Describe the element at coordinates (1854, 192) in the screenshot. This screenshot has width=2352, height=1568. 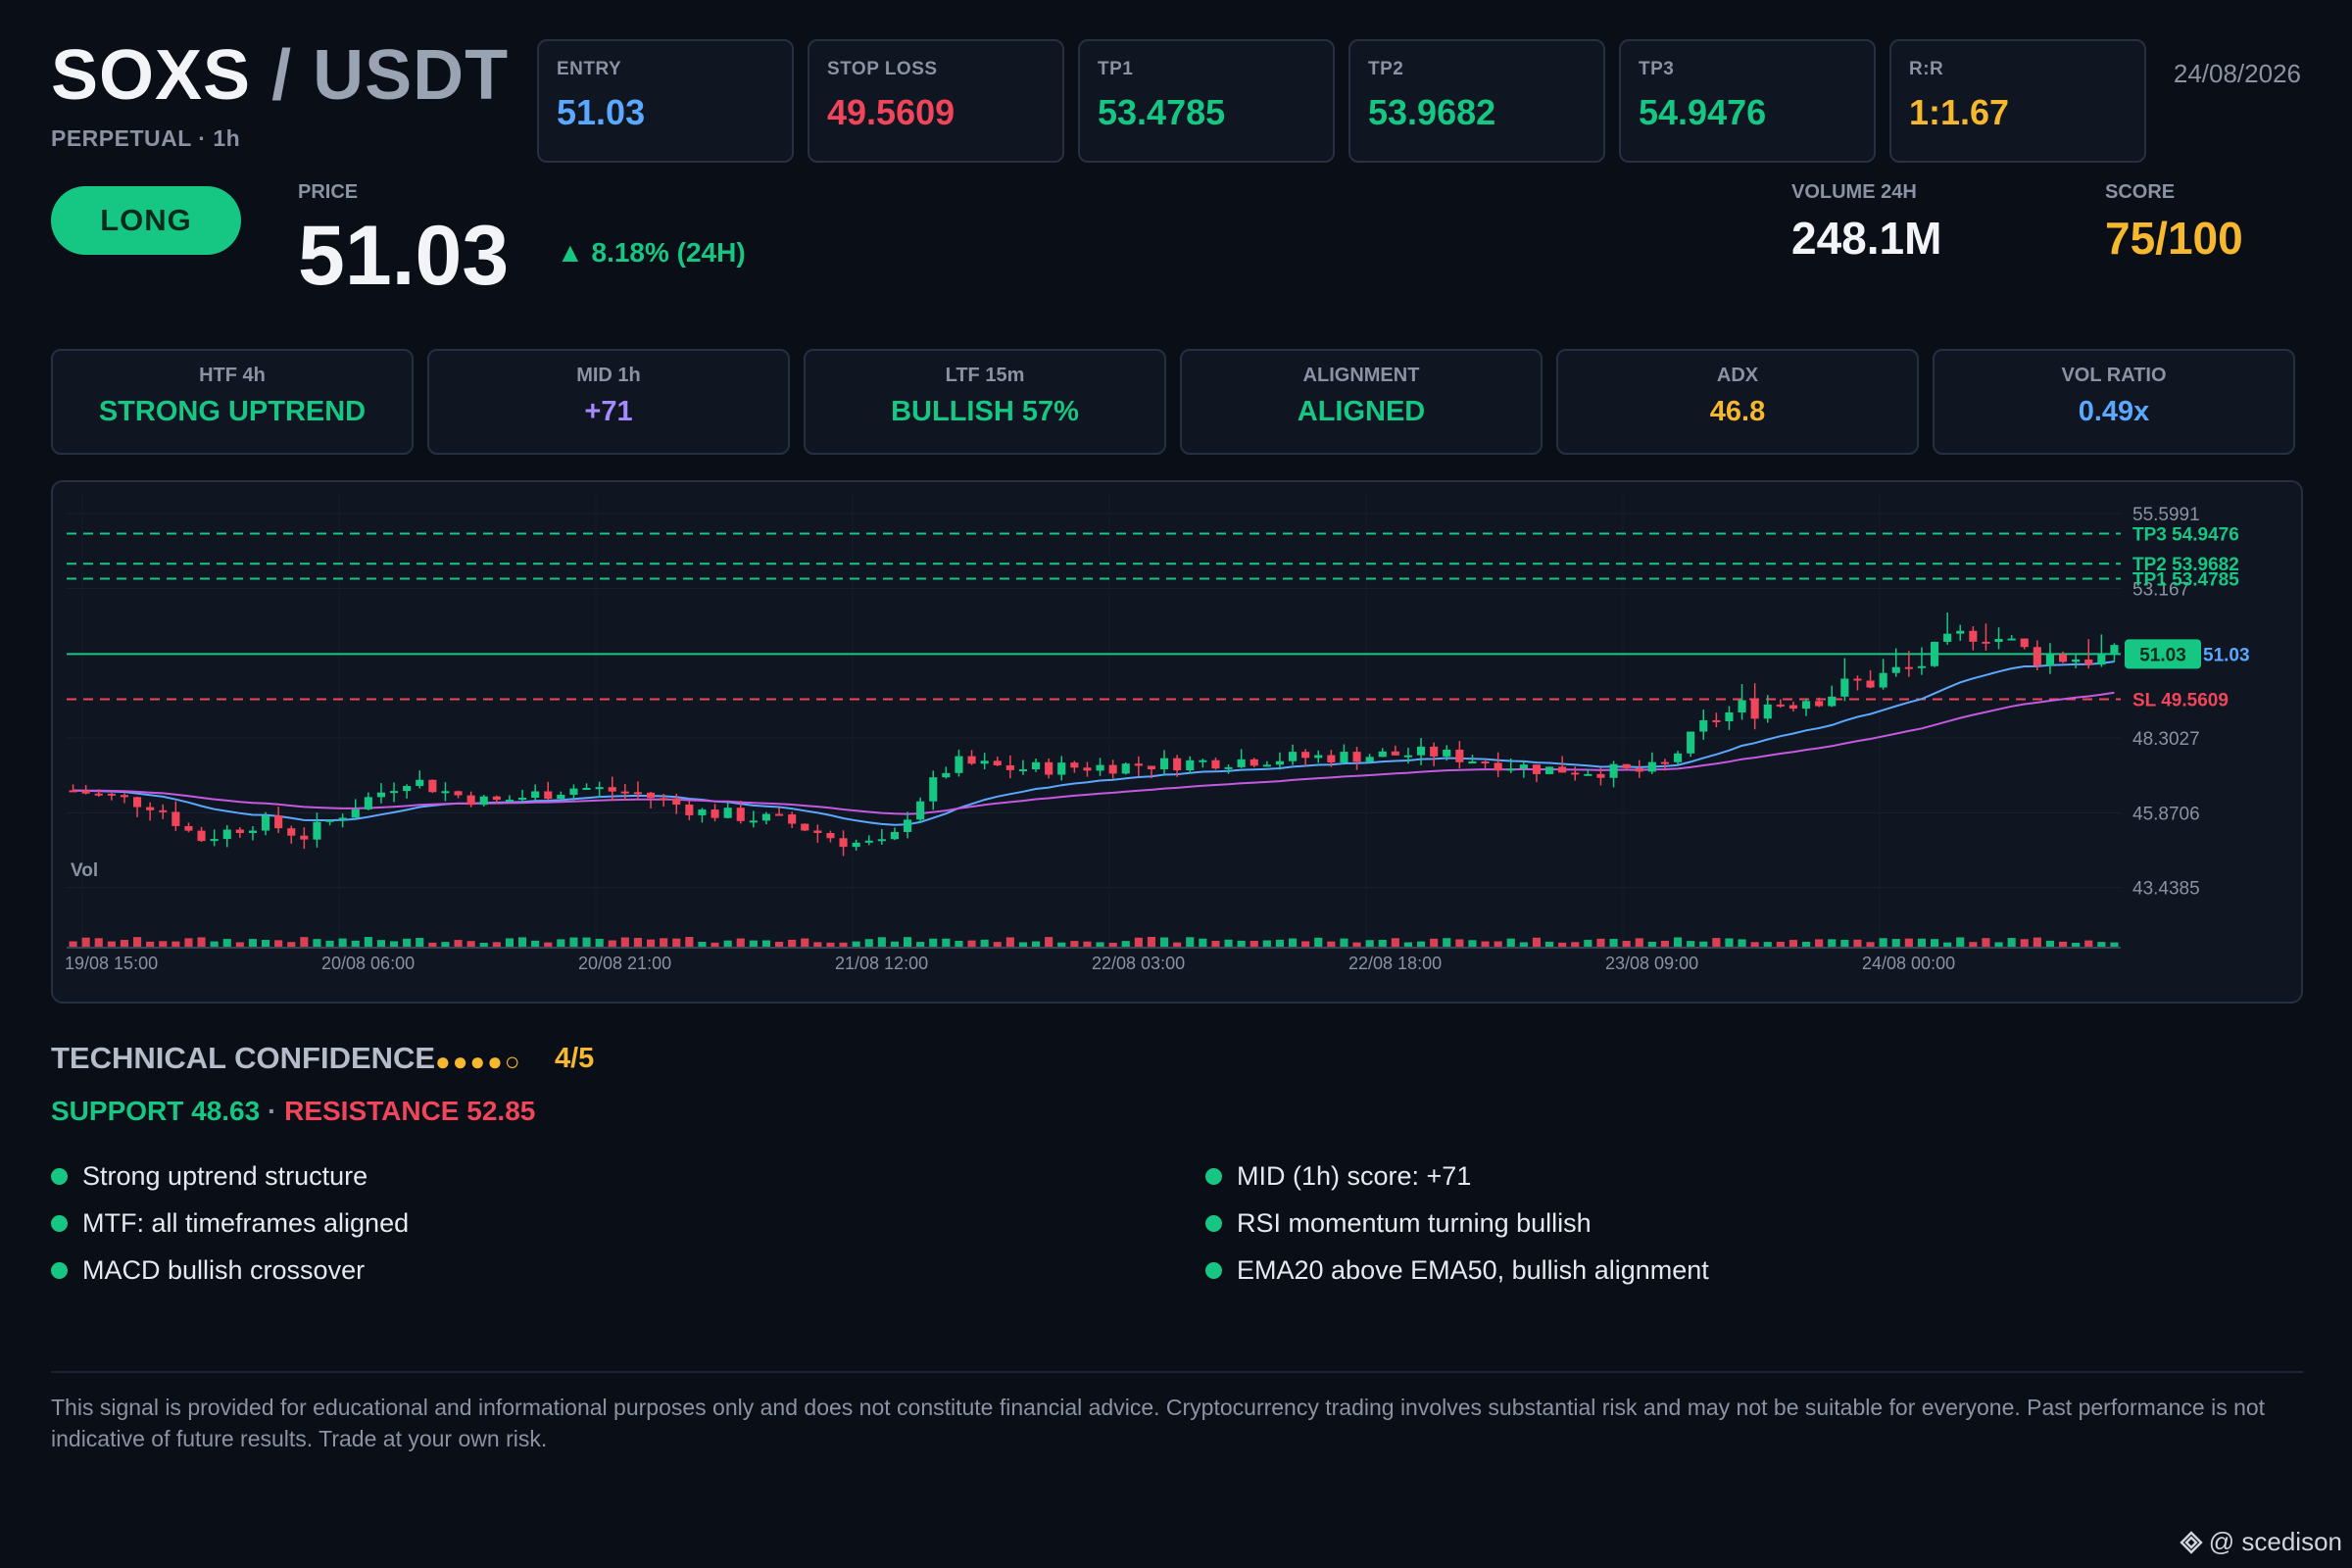
I see `volume-label: VOLUME 24H` at that location.